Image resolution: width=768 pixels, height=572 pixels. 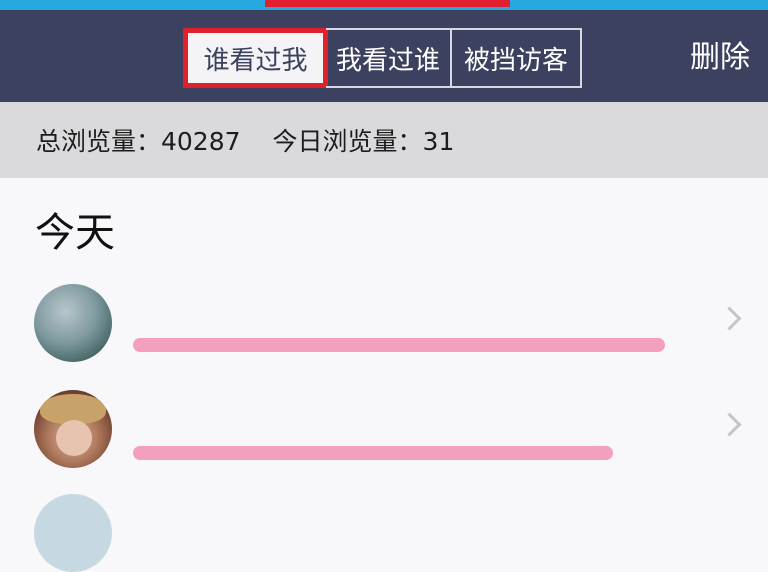 What do you see at coordinates (363, 141) in the screenshot?
I see `today-views: 今日浏览量：31` at bounding box center [363, 141].